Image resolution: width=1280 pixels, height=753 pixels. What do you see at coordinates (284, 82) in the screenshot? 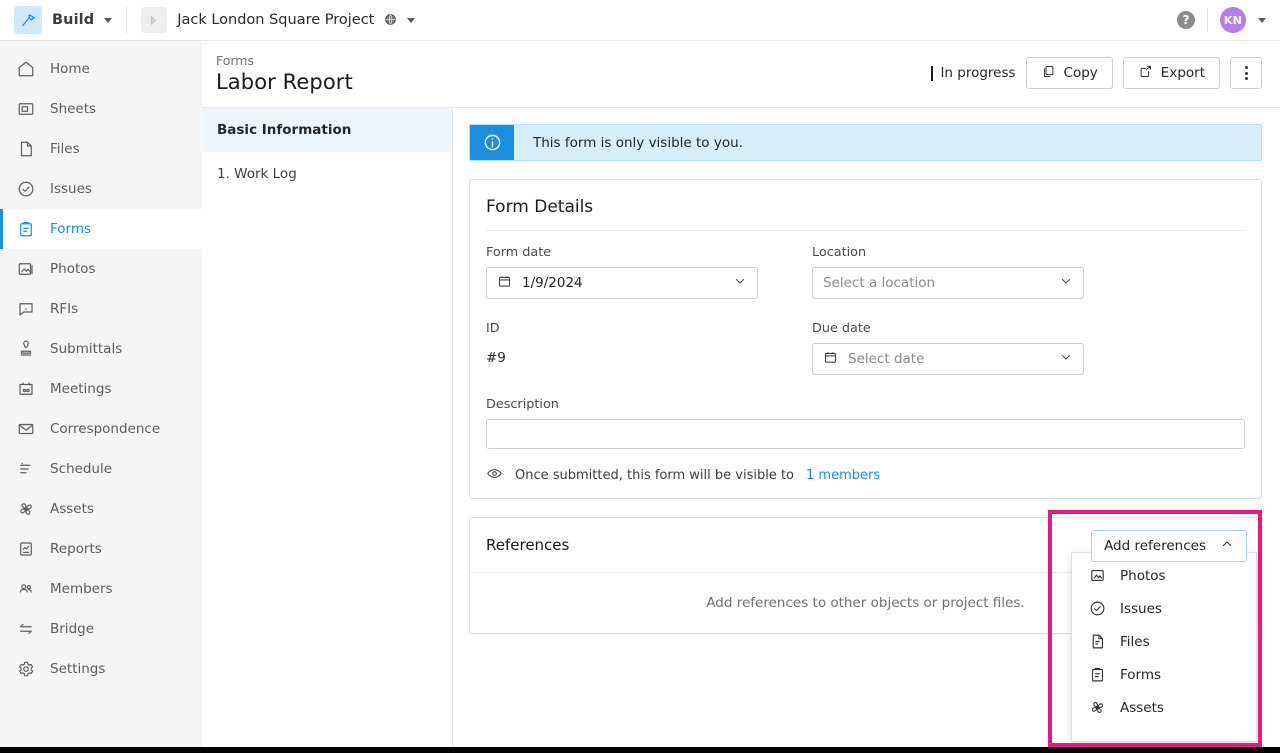
I see `page-title: Labor Report` at bounding box center [284, 82].